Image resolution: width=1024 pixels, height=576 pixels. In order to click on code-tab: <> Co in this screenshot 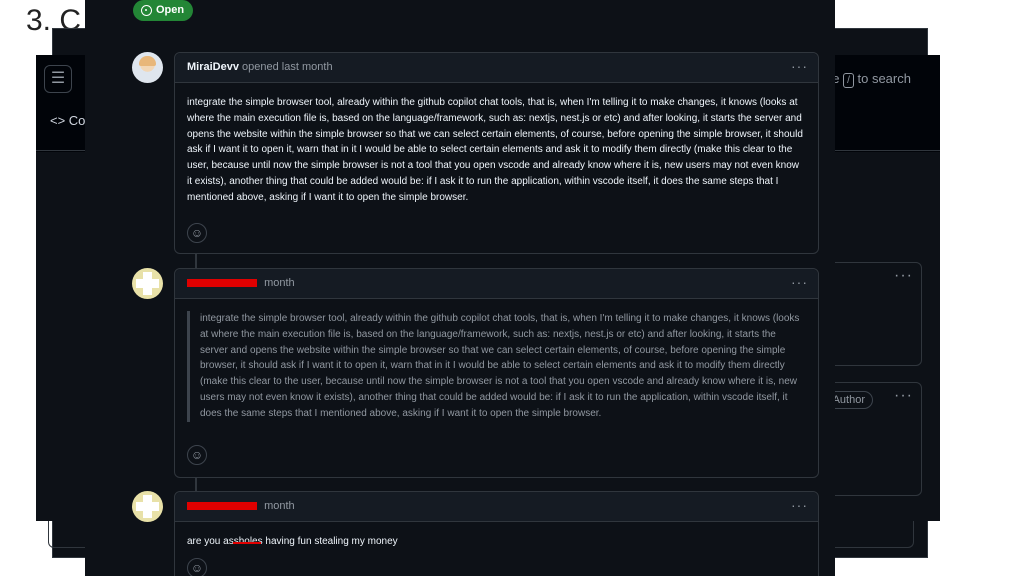, I will do `click(67, 120)`.